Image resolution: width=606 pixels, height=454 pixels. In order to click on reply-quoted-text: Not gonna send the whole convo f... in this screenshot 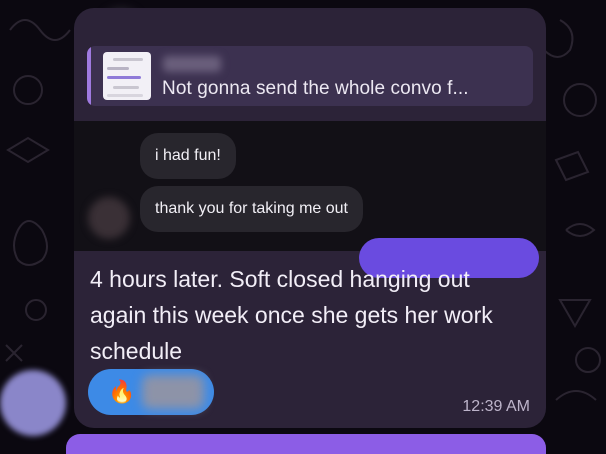, I will do `click(315, 88)`.